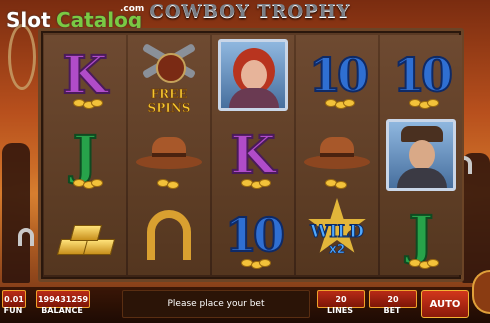 The height and width of the screenshot is (323, 490). I want to click on gold-bars-icon, so click(85, 235).